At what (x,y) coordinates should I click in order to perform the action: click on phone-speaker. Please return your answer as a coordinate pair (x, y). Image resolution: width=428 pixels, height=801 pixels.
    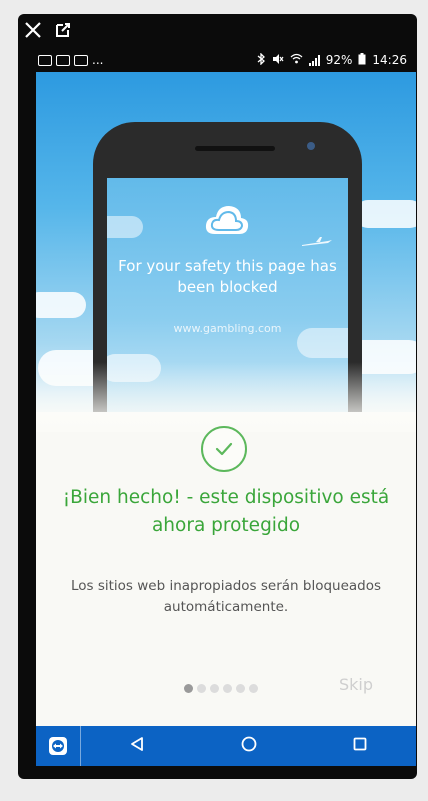
    Looking at the image, I should click on (235, 148).